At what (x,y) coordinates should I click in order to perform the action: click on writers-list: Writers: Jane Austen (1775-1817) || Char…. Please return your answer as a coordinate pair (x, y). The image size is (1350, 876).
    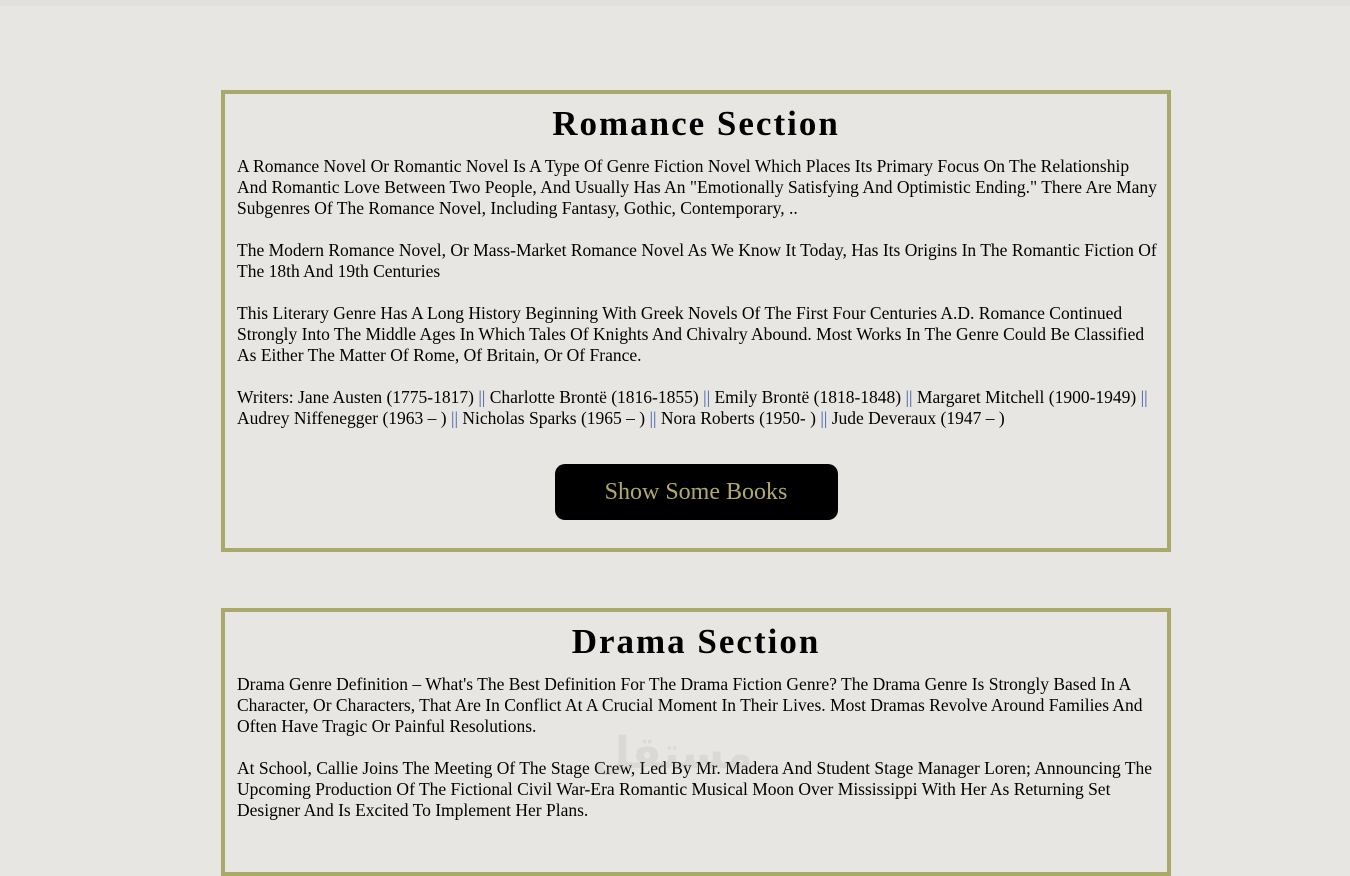
    Looking at the image, I should click on (697, 408).